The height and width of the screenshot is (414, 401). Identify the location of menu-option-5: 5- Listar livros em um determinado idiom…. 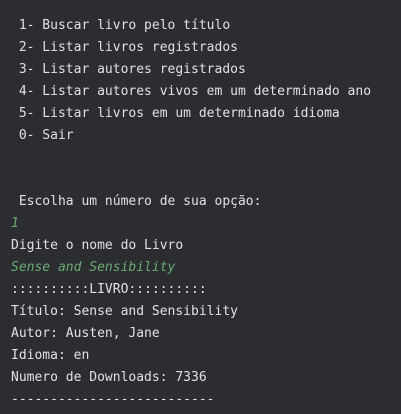
(175, 113).